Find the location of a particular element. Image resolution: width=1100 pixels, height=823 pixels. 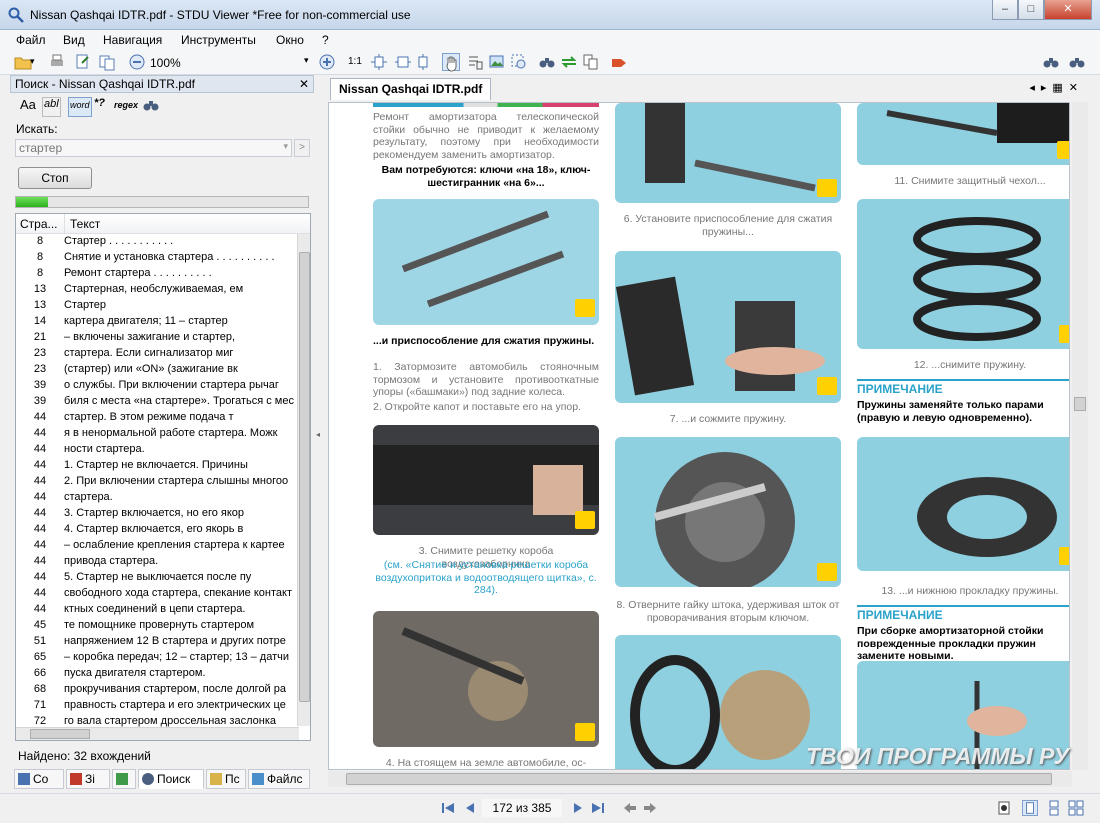

print-icon is located at coordinates (57, 62).